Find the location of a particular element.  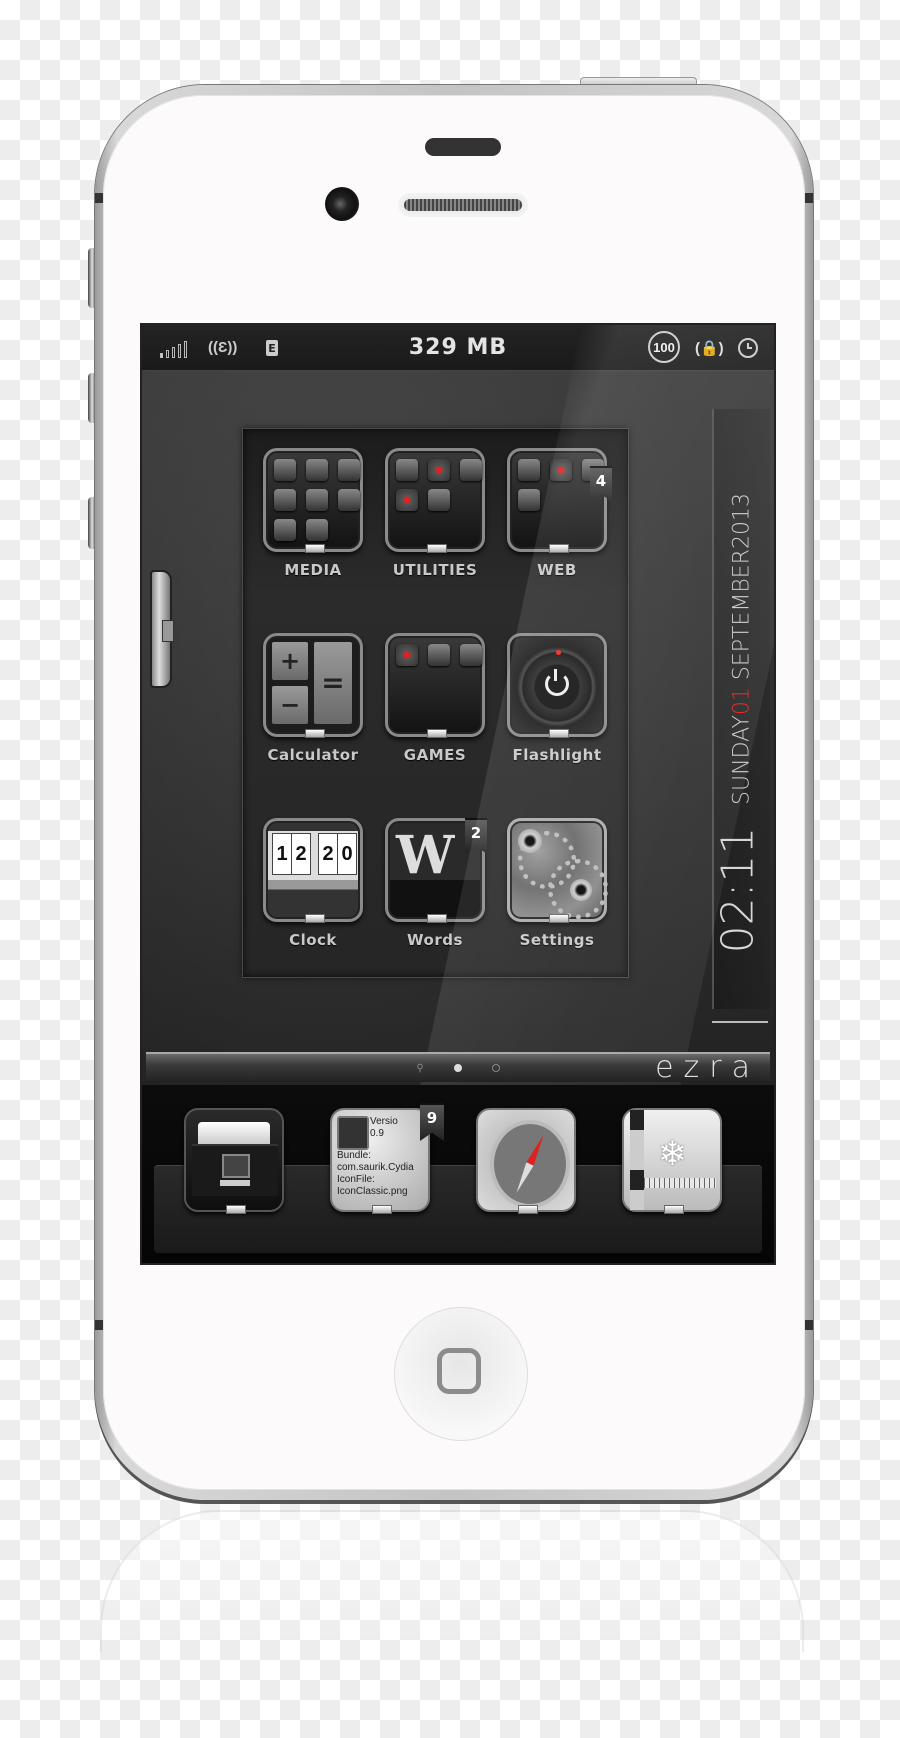

page-dot is located at coordinates (495, 1068).